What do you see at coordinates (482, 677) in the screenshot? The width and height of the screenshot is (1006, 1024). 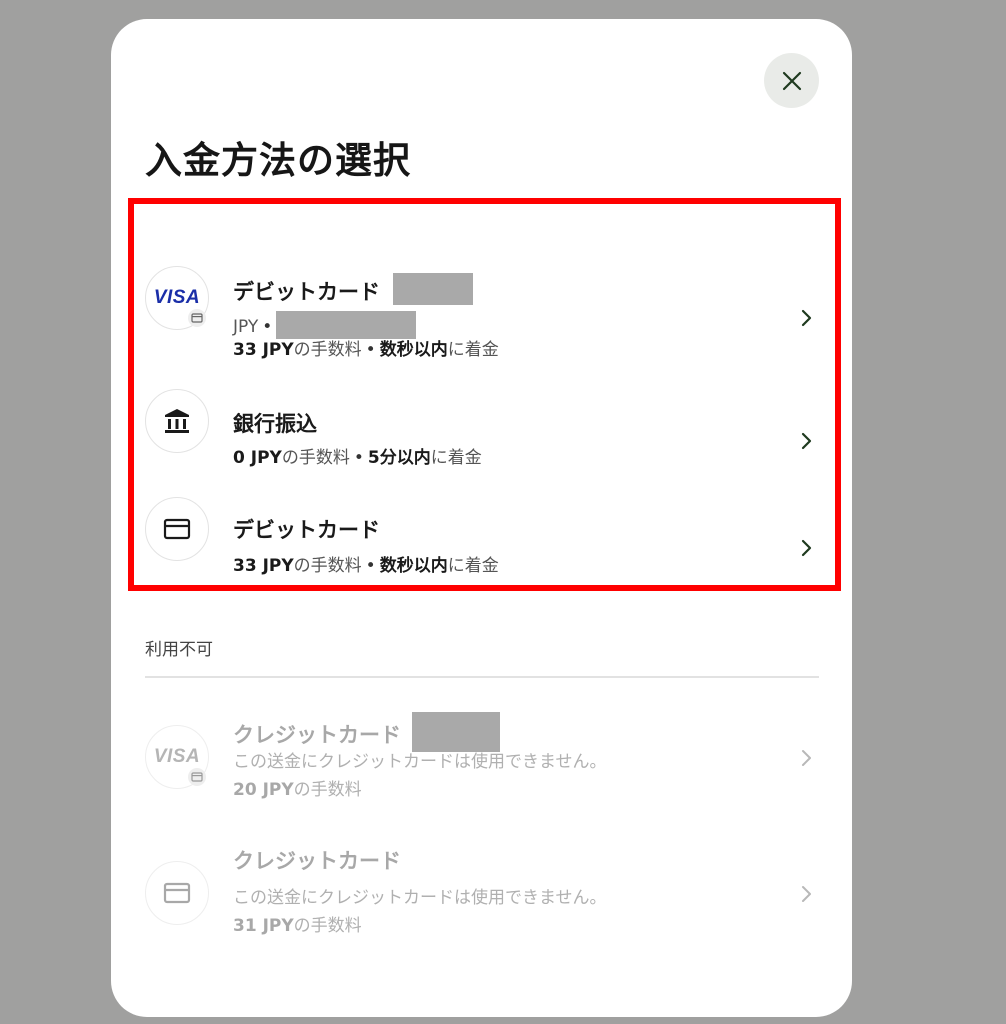 I see `divider` at bounding box center [482, 677].